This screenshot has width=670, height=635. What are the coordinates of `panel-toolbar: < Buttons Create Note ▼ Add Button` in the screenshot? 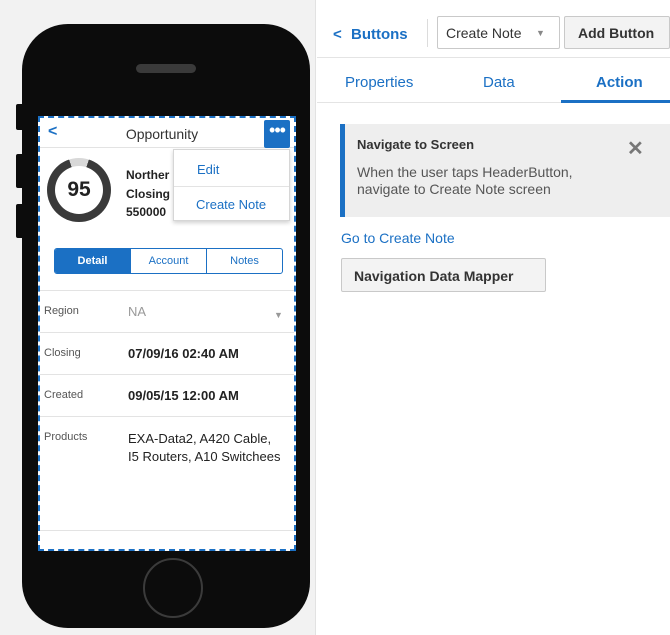 It's located at (493, 29).